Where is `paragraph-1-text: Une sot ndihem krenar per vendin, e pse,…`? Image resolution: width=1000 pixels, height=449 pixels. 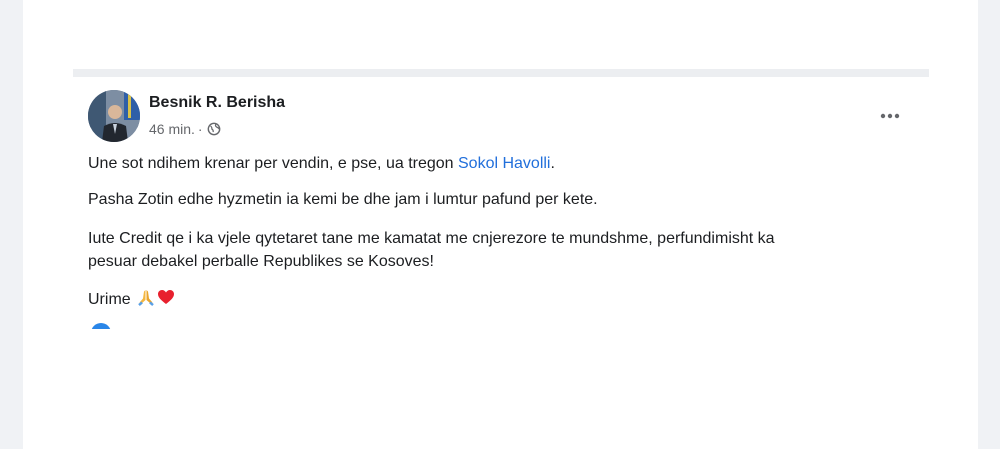
paragraph-1-text: Une sot ndihem krenar per vendin, e pse,… is located at coordinates (273, 163).